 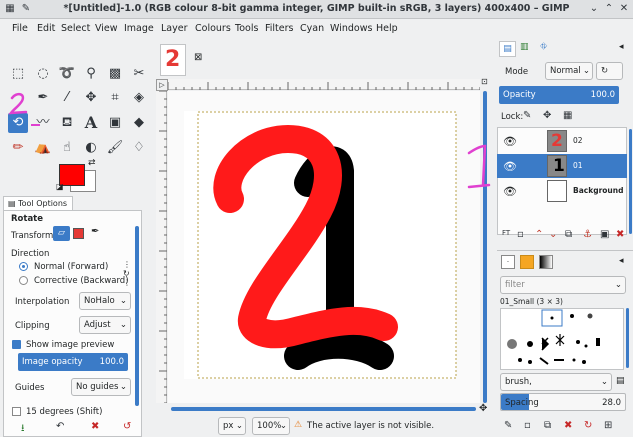 What do you see at coordinates (553, 234) in the screenshot?
I see `lower-layer-icon: ⌄` at bounding box center [553, 234].